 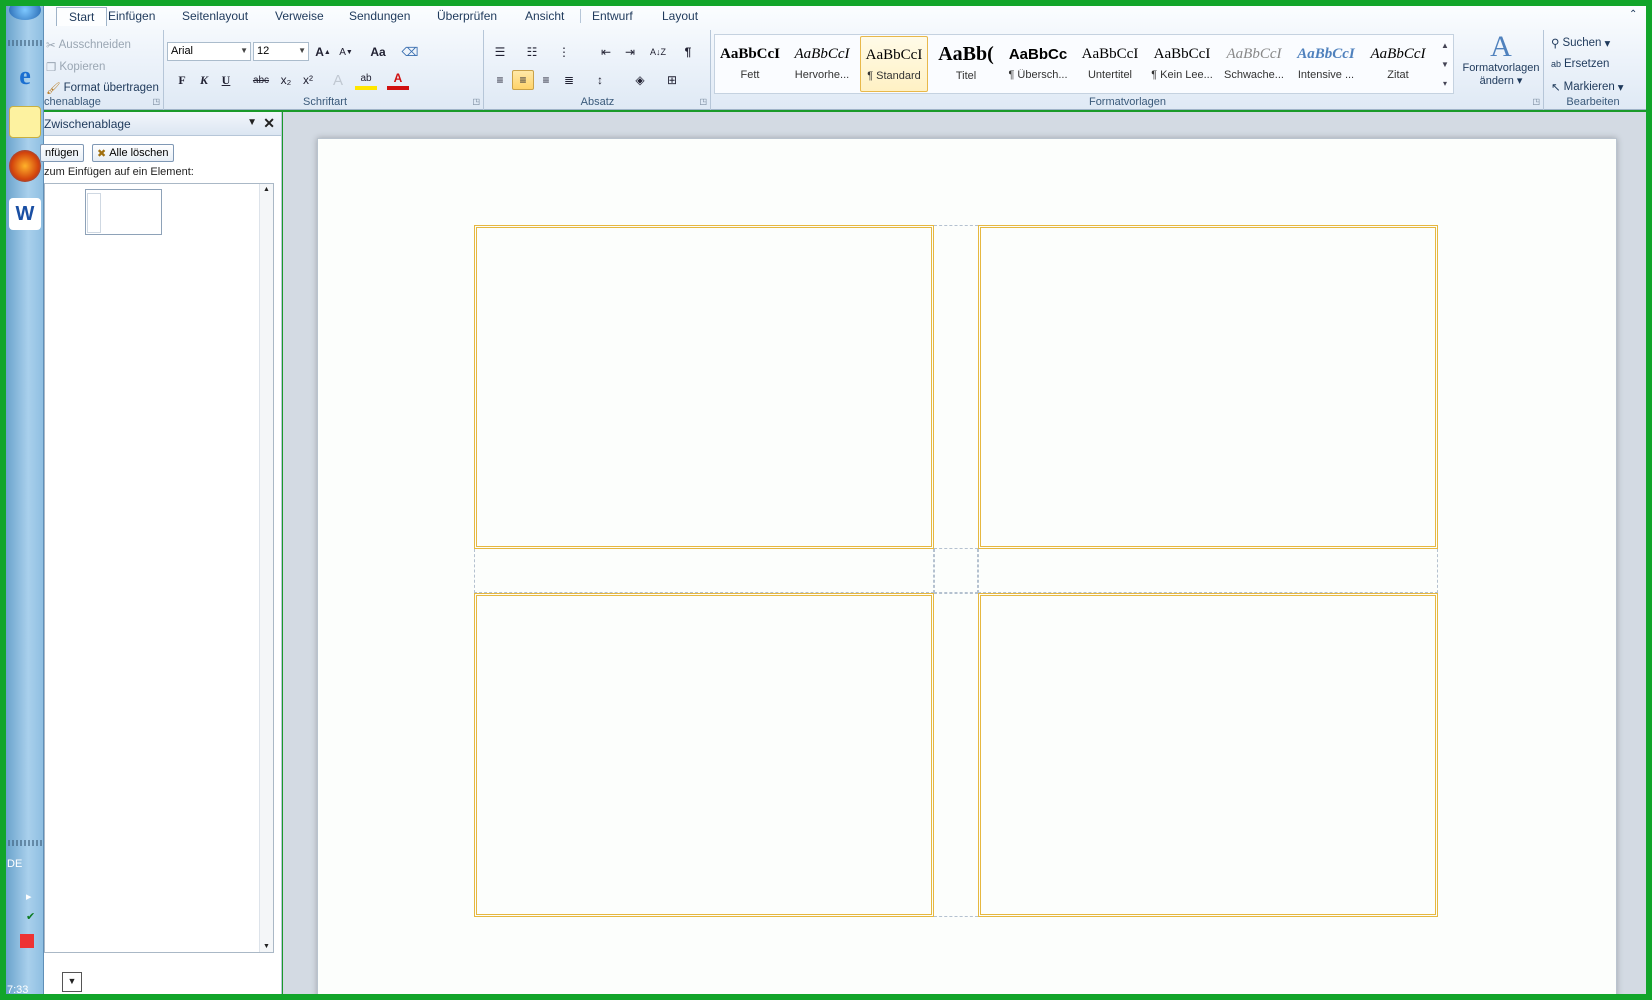 I want to click on bullets-icon: ☰, so click(x=500, y=52).